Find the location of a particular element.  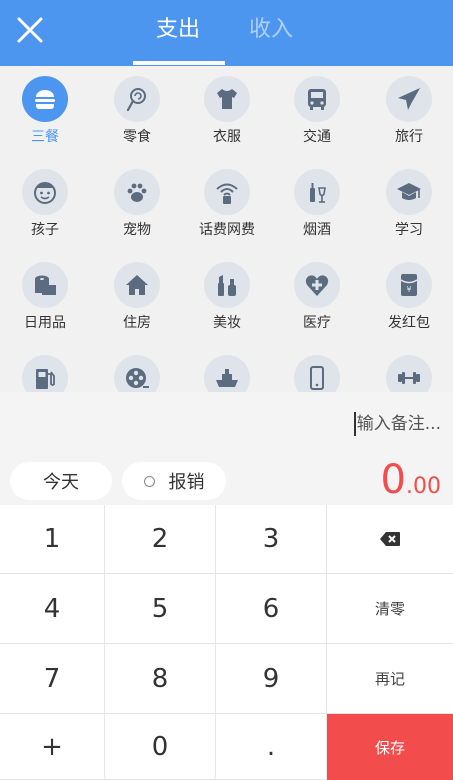

backspace-button is located at coordinates (390, 539).